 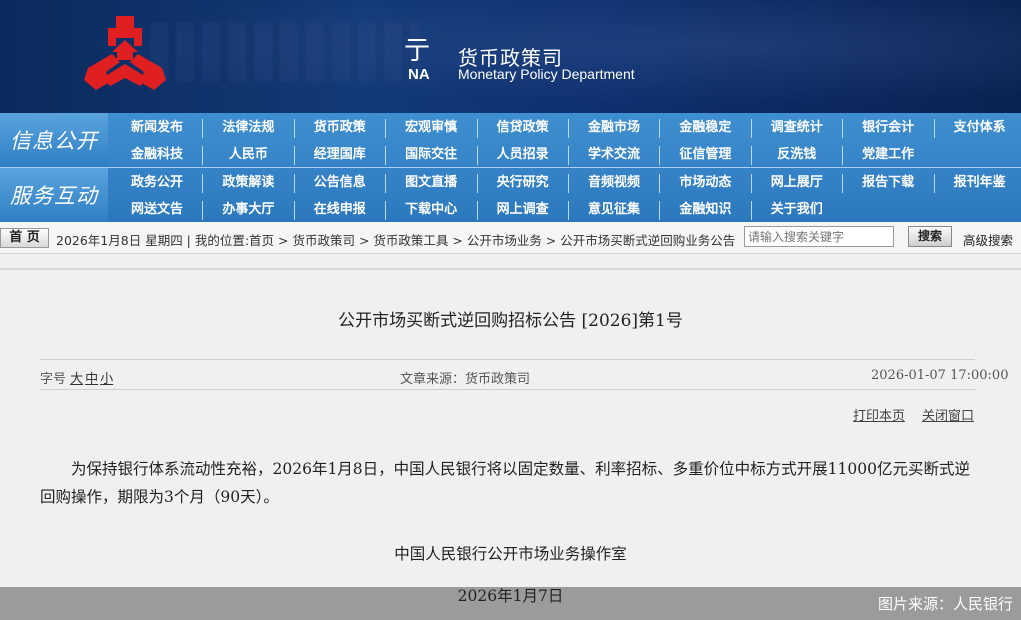 I want to click on advanced-search-link: 高级搜索, so click(x=988, y=239).